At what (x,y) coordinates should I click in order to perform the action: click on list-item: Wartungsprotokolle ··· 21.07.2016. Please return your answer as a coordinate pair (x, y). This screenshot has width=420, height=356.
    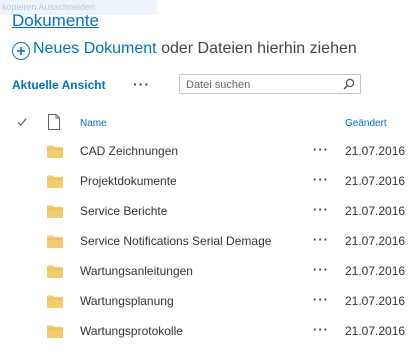
    Looking at the image, I should click on (210, 332).